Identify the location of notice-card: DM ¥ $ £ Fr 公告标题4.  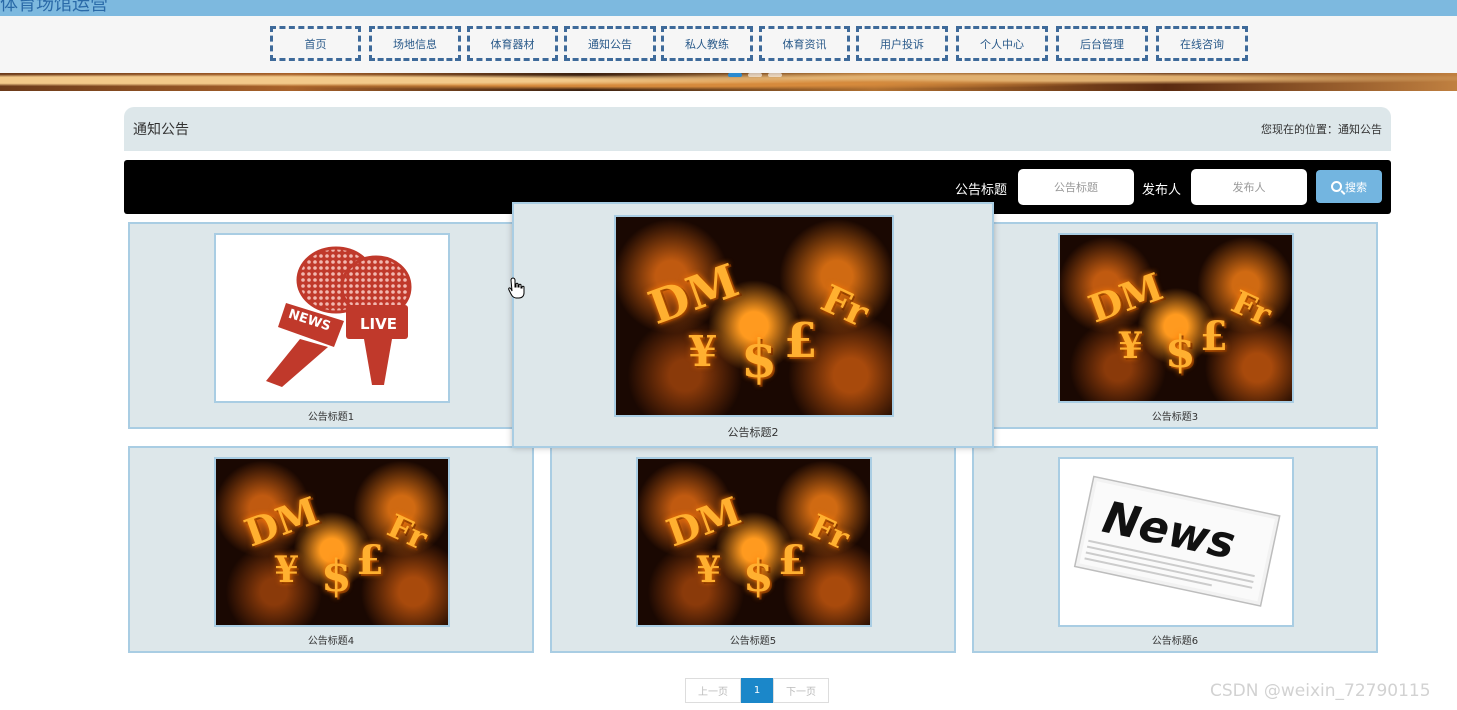
(331, 549).